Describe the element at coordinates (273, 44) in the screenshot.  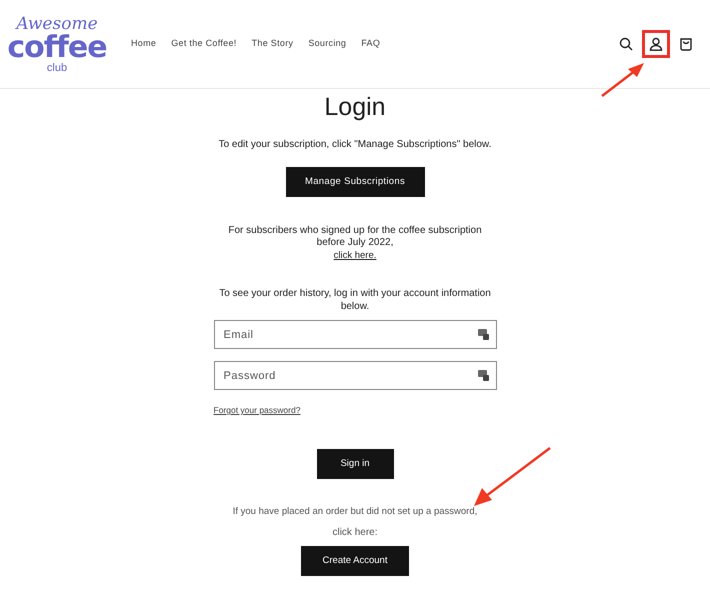
I see `nav-link: The Story` at that location.